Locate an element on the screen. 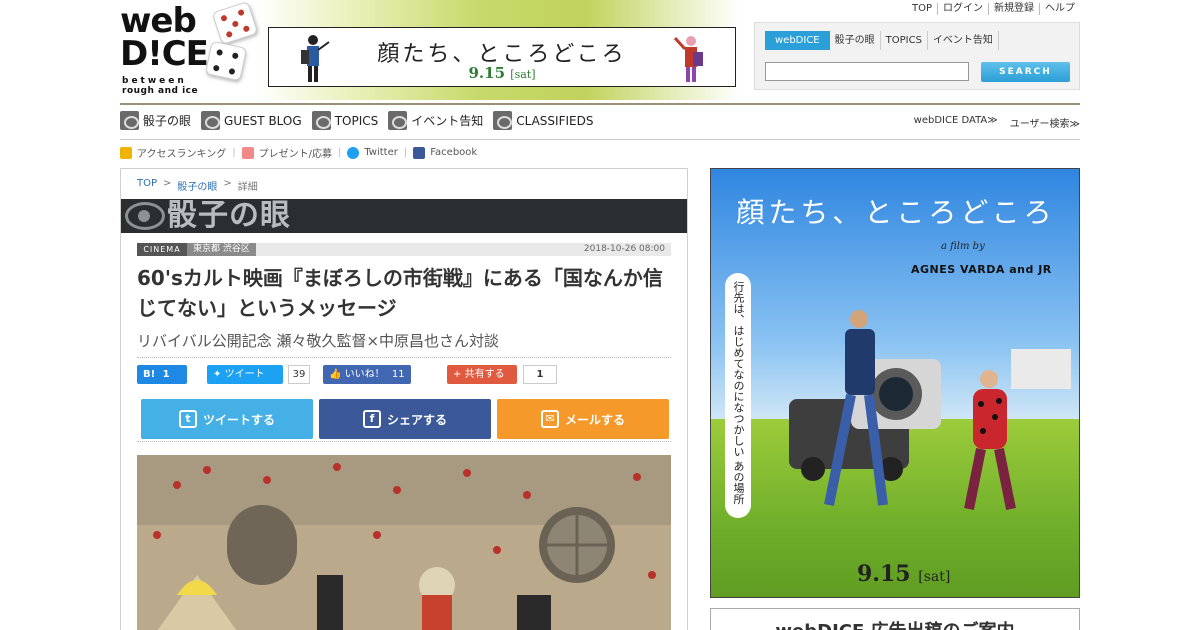  article-subtitle: リバイバル公開記念 瀬々敬久監督×中原昌也さん対談 is located at coordinates (318, 341).